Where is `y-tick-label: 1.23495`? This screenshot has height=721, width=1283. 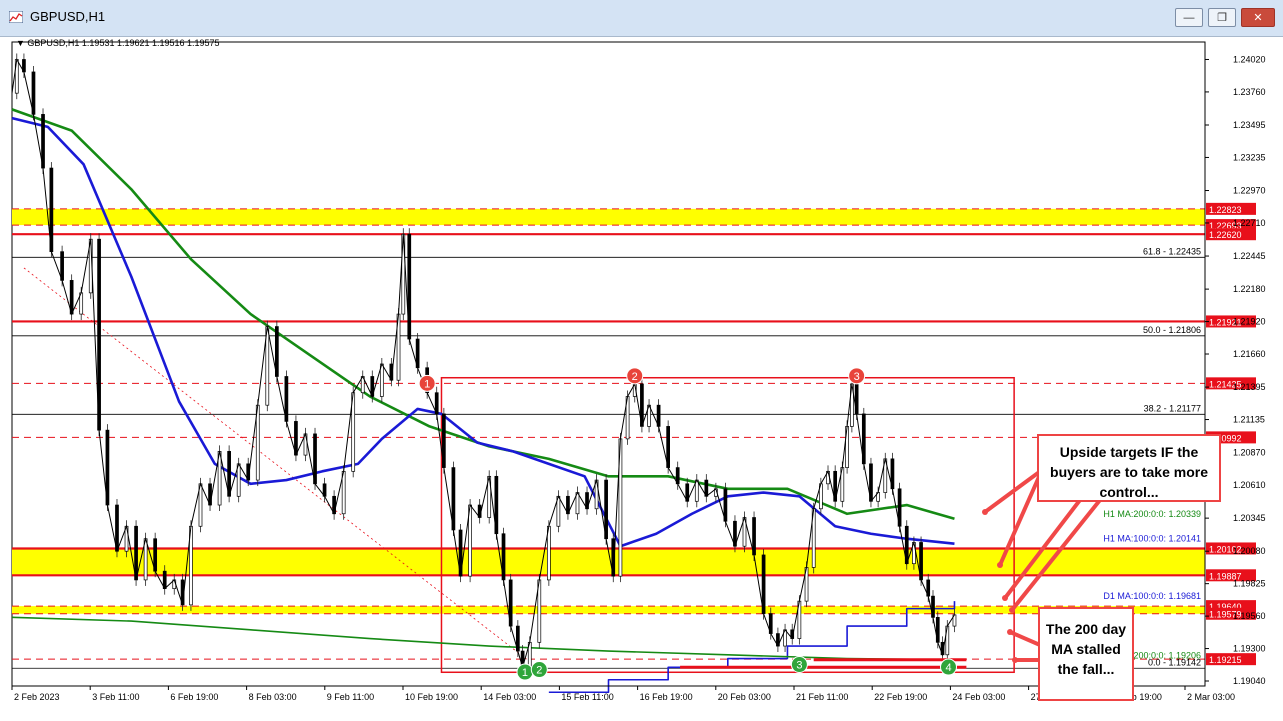 y-tick-label: 1.23495 is located at coordinates (1249, 125).